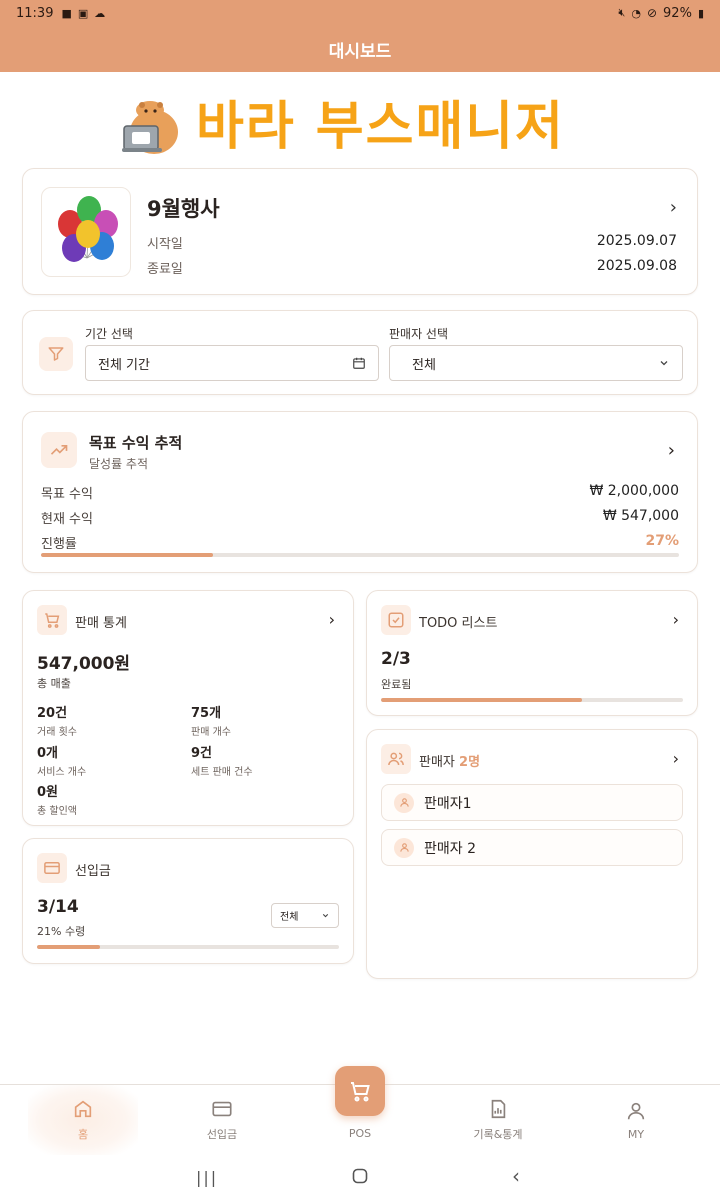 The image size is (720, 1200). I want to click on home-icon, so click(83, 1109).